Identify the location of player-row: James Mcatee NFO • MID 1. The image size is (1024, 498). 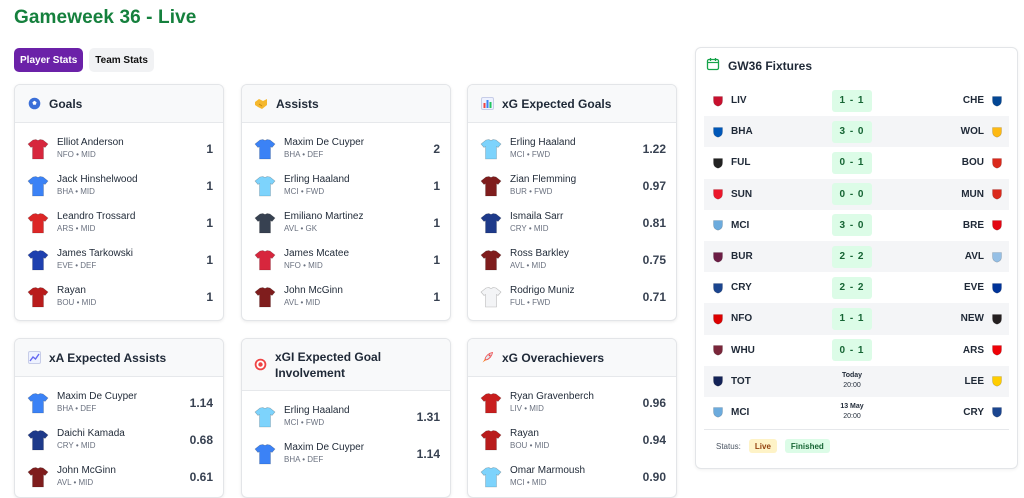
(346, 259).